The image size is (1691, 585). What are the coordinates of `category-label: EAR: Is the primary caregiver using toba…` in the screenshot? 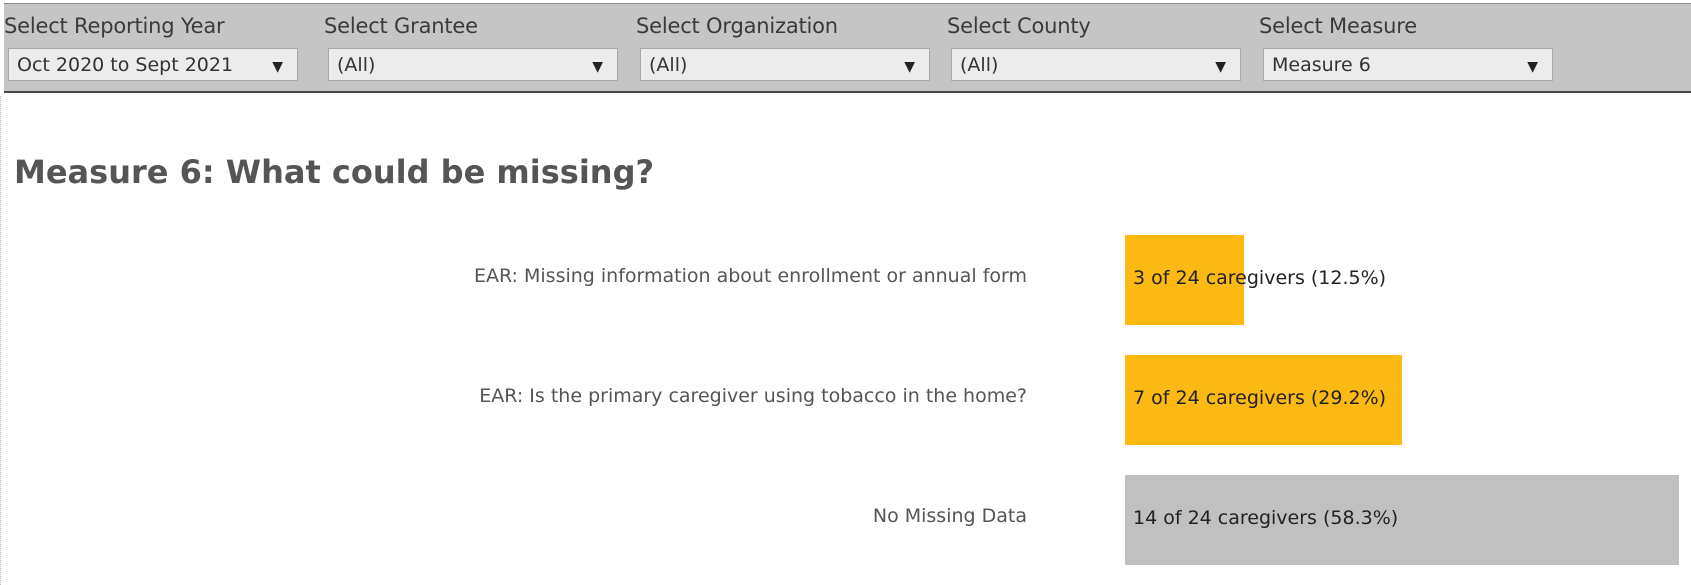 It's located at (753, 396).